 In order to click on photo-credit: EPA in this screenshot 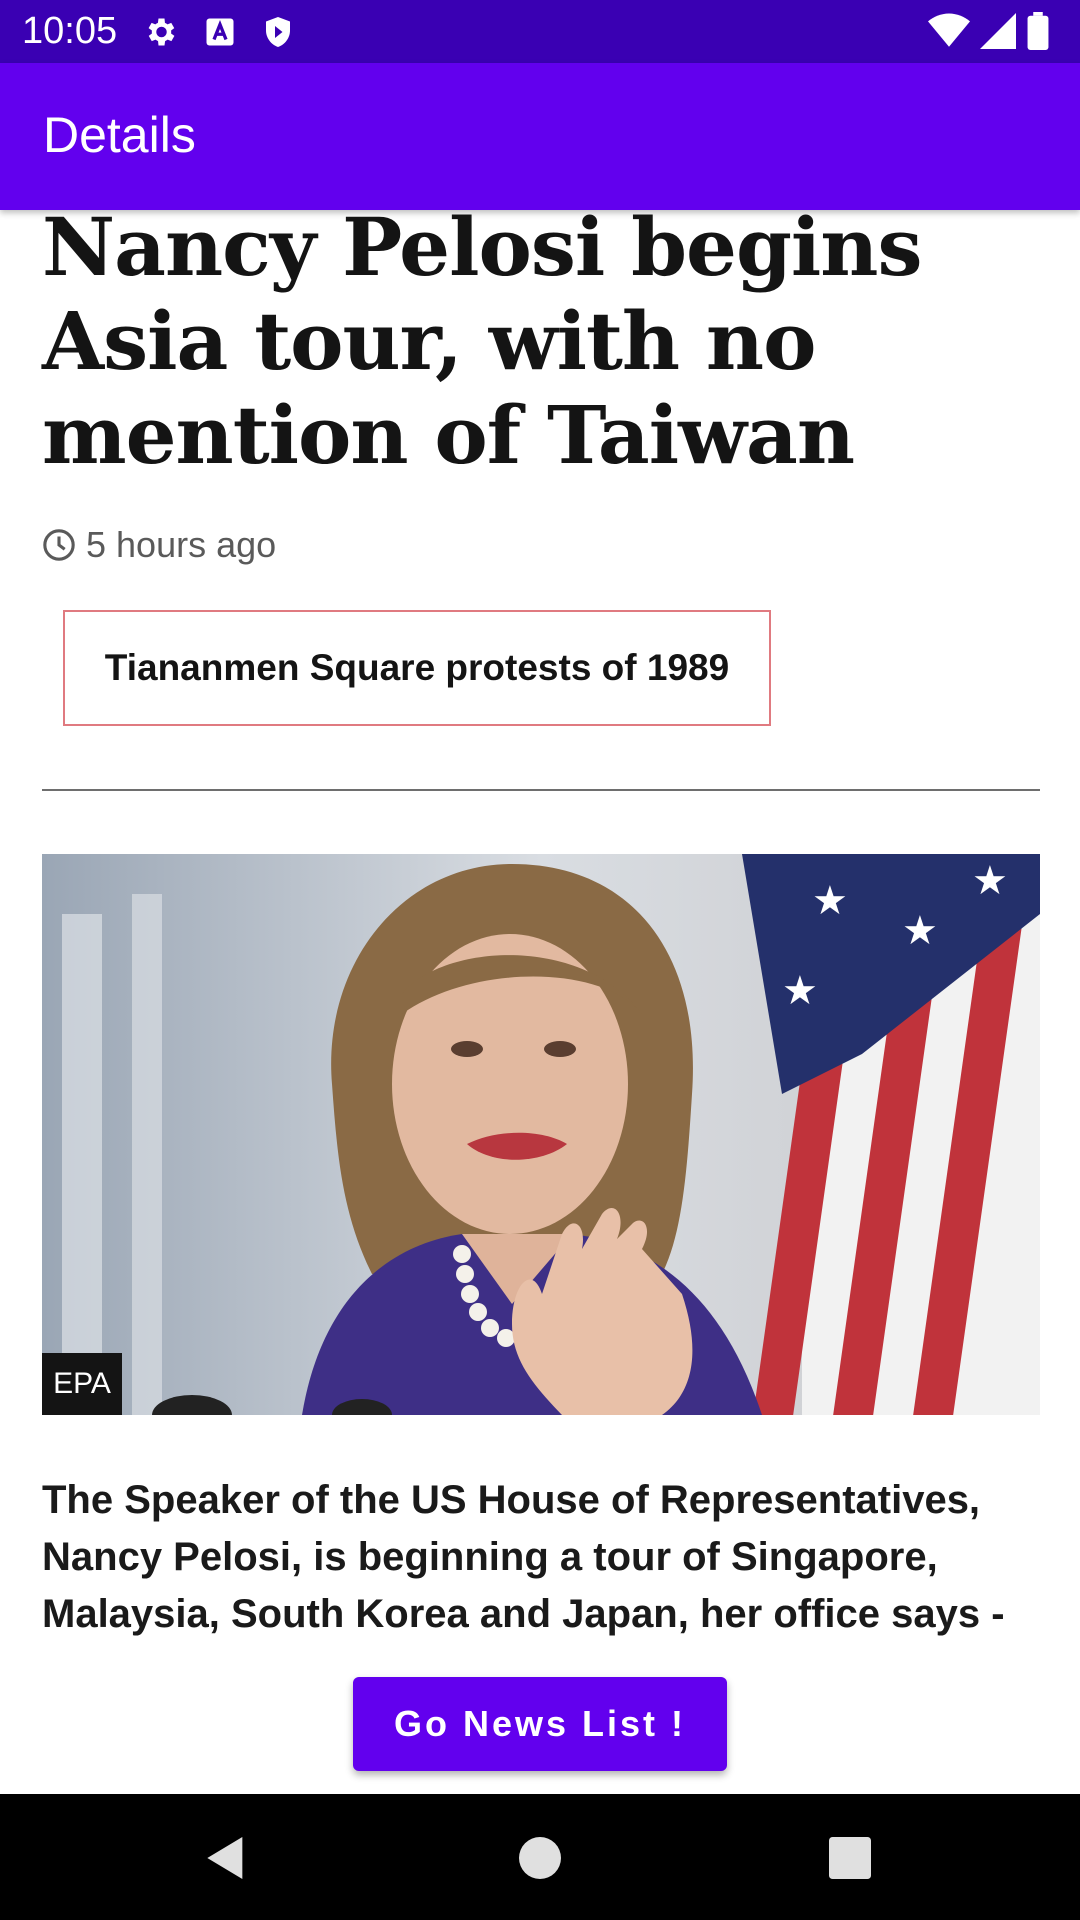, I will do `click(82, 1384)`.